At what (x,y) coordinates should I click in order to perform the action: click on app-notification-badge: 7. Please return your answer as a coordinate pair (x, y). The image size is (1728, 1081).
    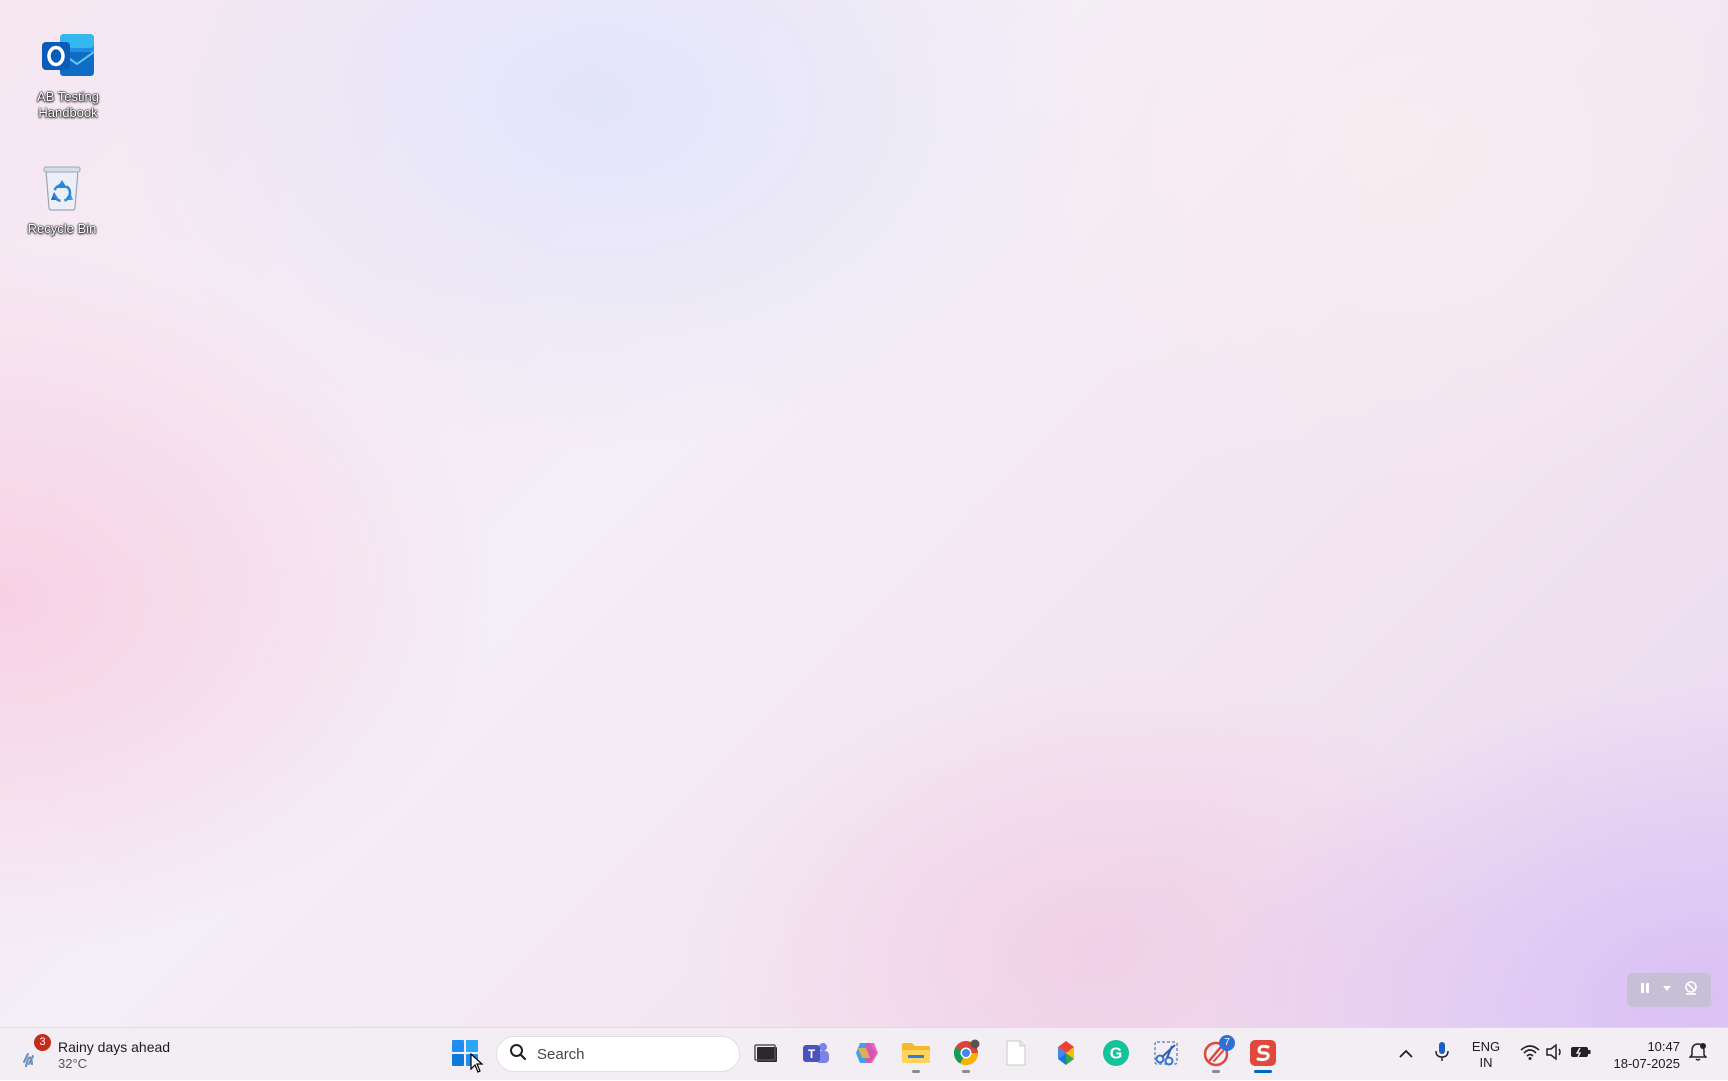
    Looking at the image, I should click on (1227, 1043).